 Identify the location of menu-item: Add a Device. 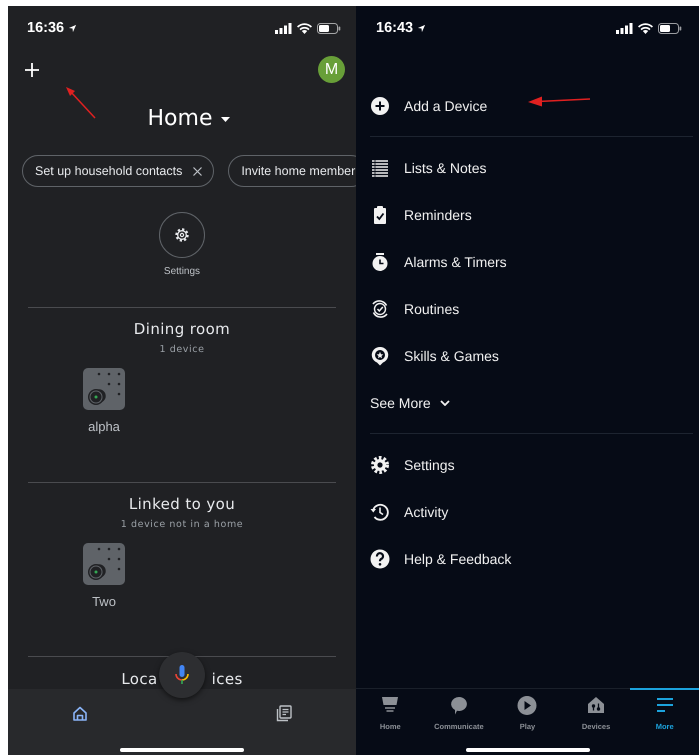
(446, 106).